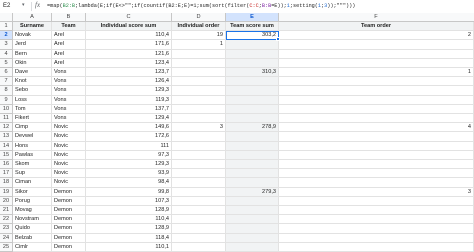 This screenshot has width=474, height=252. Describe the element at coordinates (376, 238) in the screenshot. I see `cell-f24` at that location.